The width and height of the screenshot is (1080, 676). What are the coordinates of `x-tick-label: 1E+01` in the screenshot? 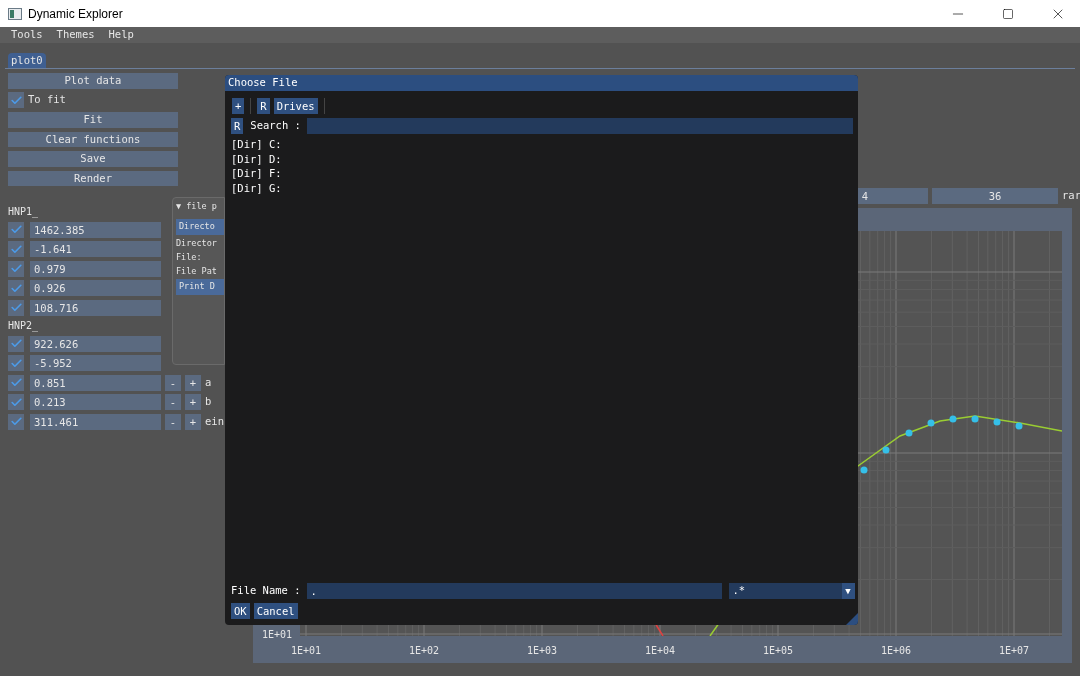 It's located at (306, 651).